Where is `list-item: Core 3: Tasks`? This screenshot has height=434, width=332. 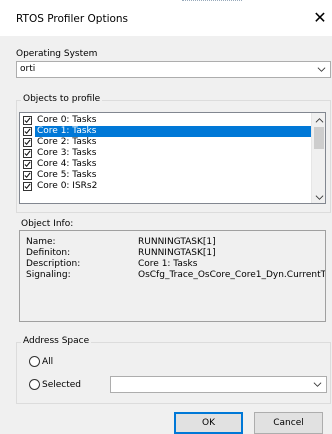
list-item: Core 3: Tasks is located at coordinates (173, 153).